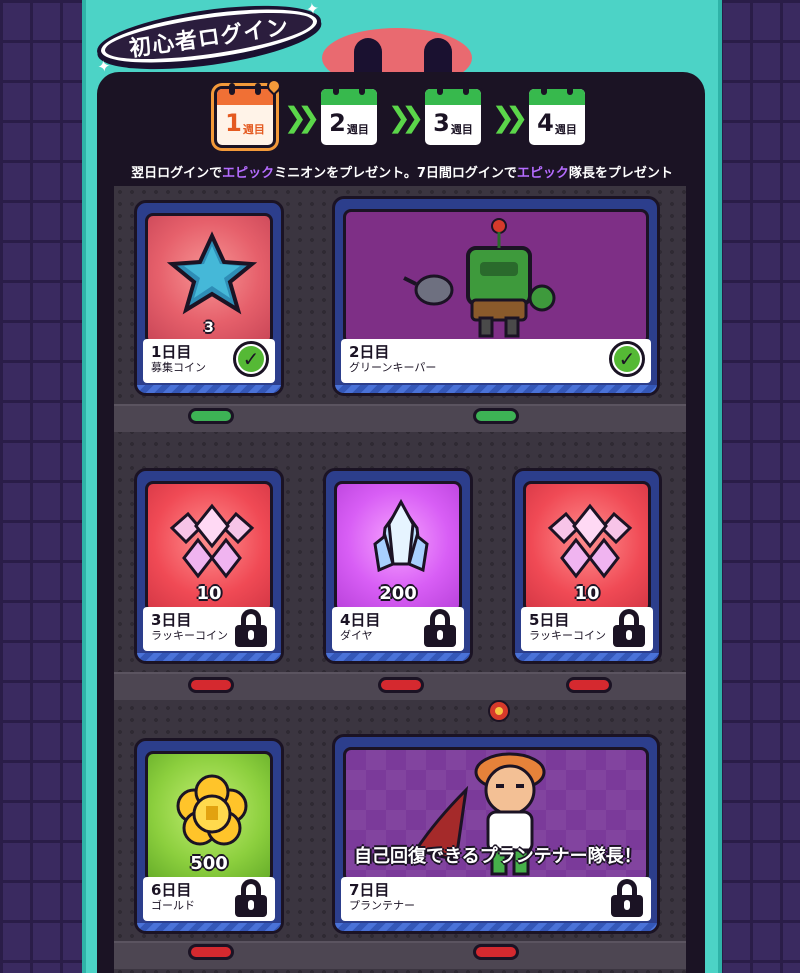 The width and height of the screenshot is (800, 973). What do you see at coordinates (312, 10) in the screenshot?
I see `sparkle-icon: ✦` at bounding box center [312, 10].